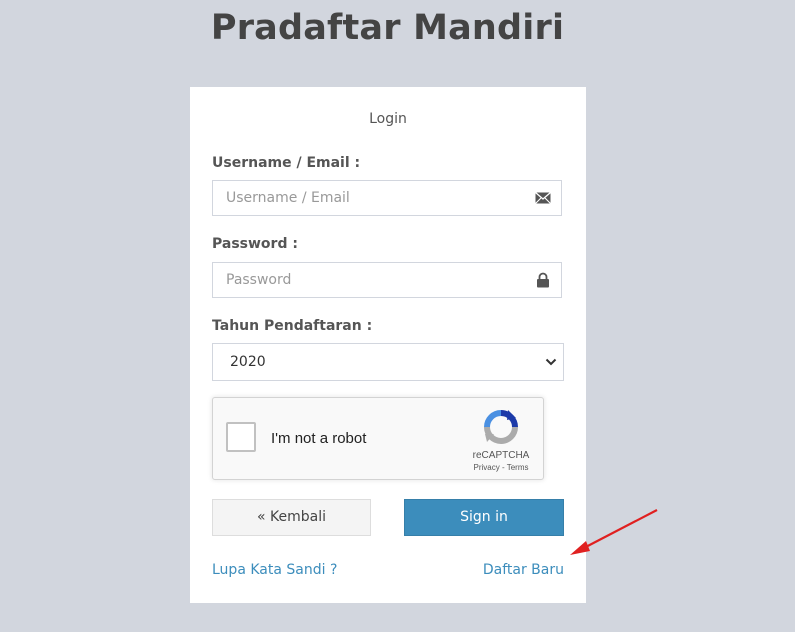  Describe the element at coordinates (374, 280) in the screenshot. I see `password-input` at that location.